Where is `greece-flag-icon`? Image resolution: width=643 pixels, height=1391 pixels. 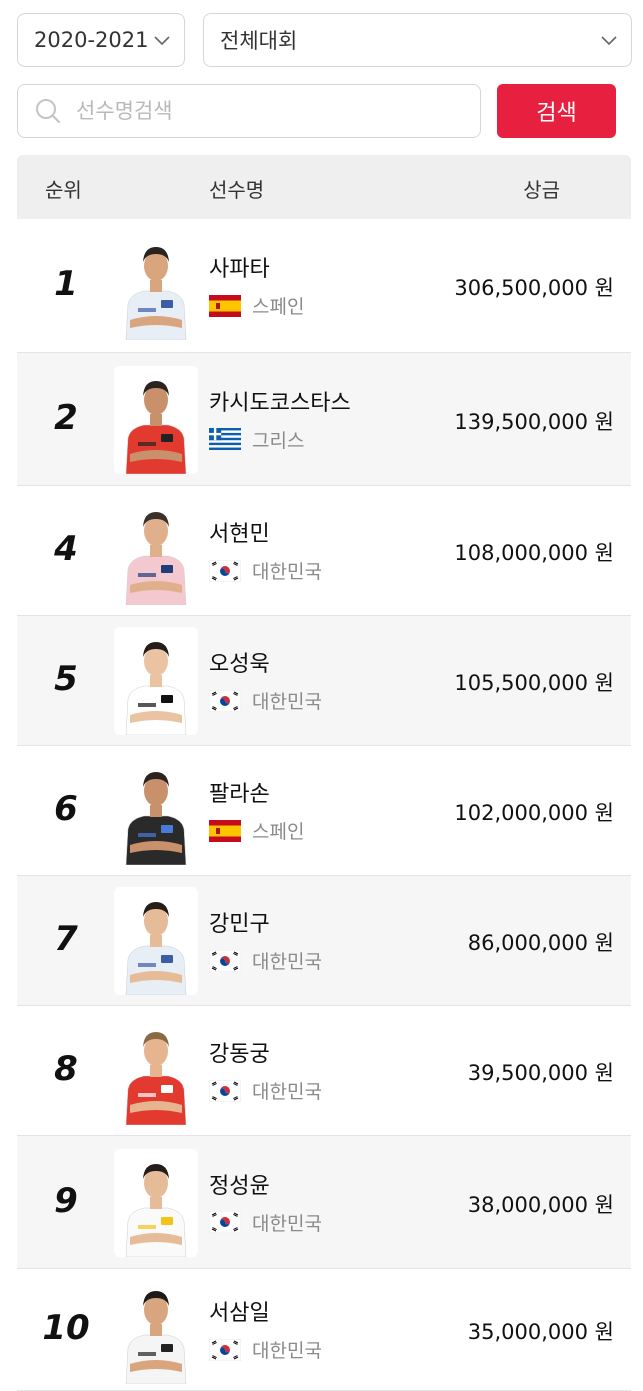
greece-flag-icon is located at coordinates (225, 439).